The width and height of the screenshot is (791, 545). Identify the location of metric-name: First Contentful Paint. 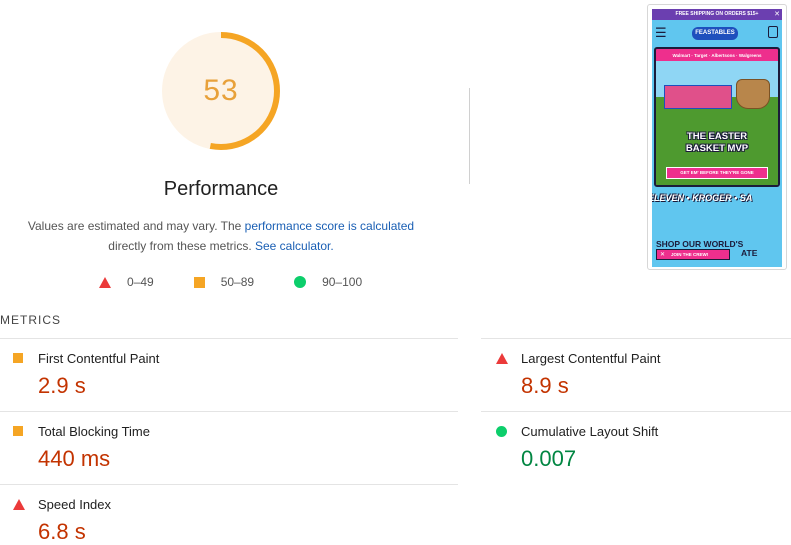
(99, 358).